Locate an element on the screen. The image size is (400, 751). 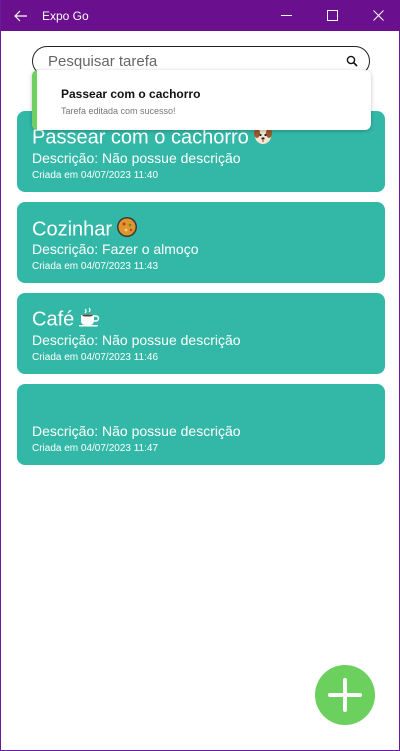
task-created-date: Criada em 04/07/2023 11:46 is located at coordinates (95, 357).